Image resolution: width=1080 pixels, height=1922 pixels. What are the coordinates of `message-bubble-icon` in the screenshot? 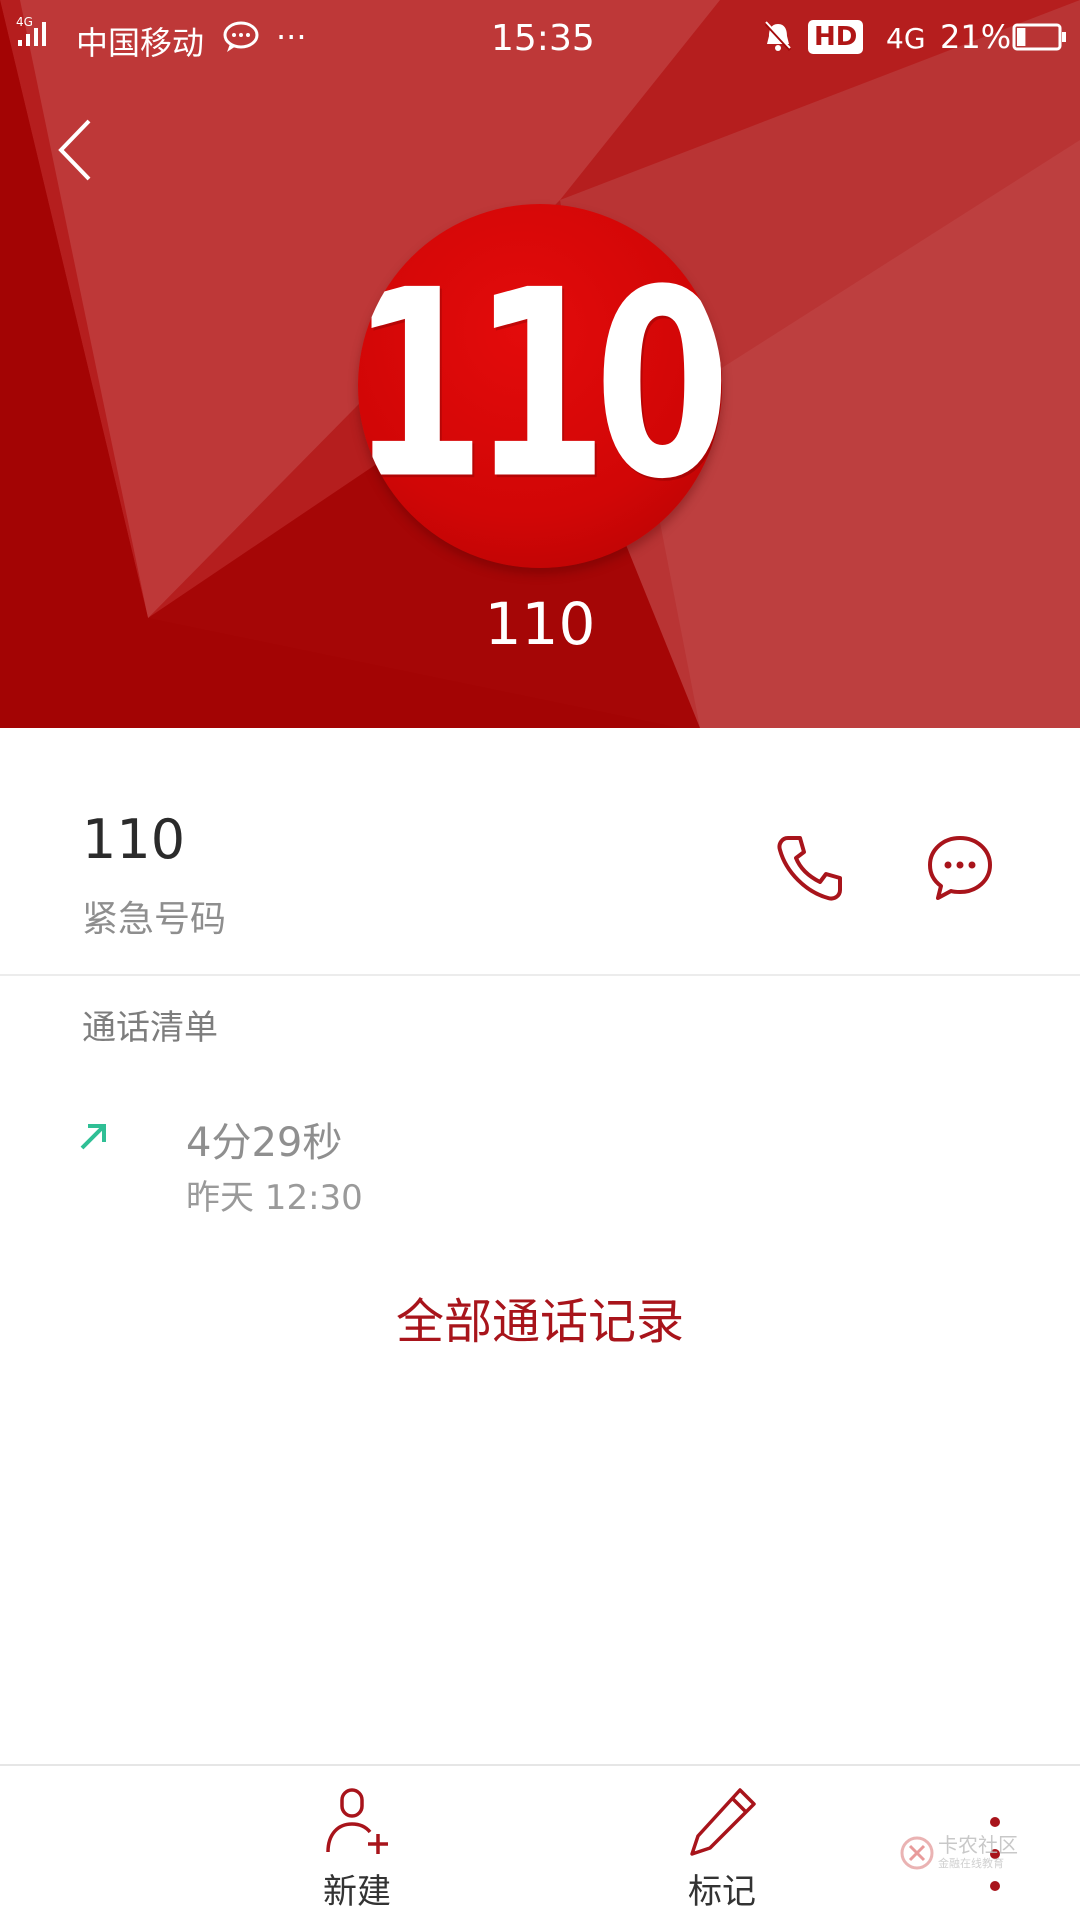 It's located at (241, 37).